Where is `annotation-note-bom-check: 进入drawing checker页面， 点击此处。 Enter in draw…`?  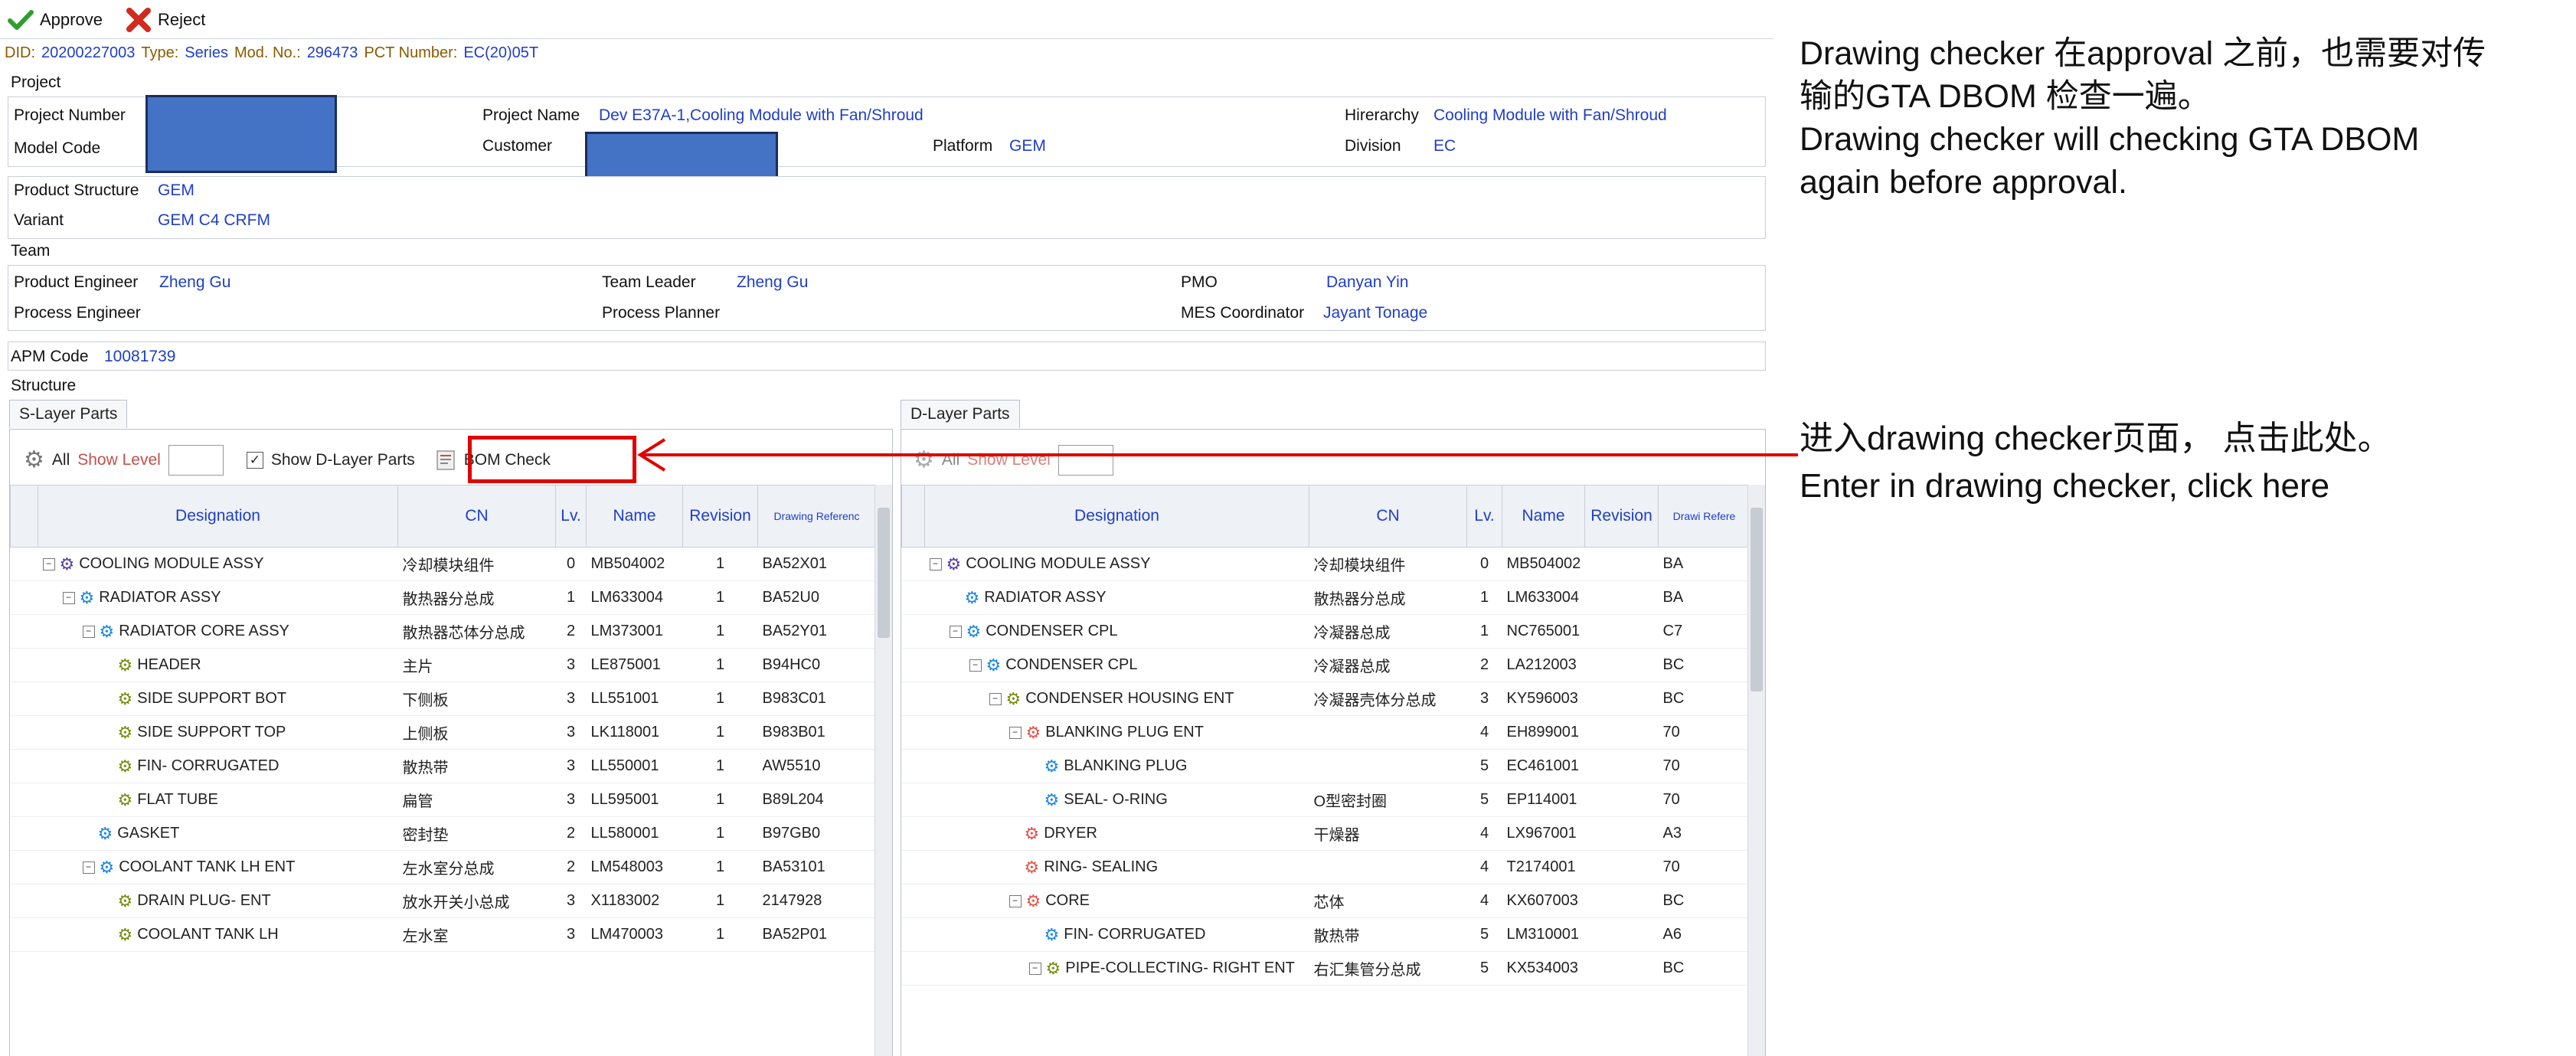 annotation-note-bom-check: 进入drawing checker页面， 点击此处。 Enter in draw… is located at coordinates (2182, 462).